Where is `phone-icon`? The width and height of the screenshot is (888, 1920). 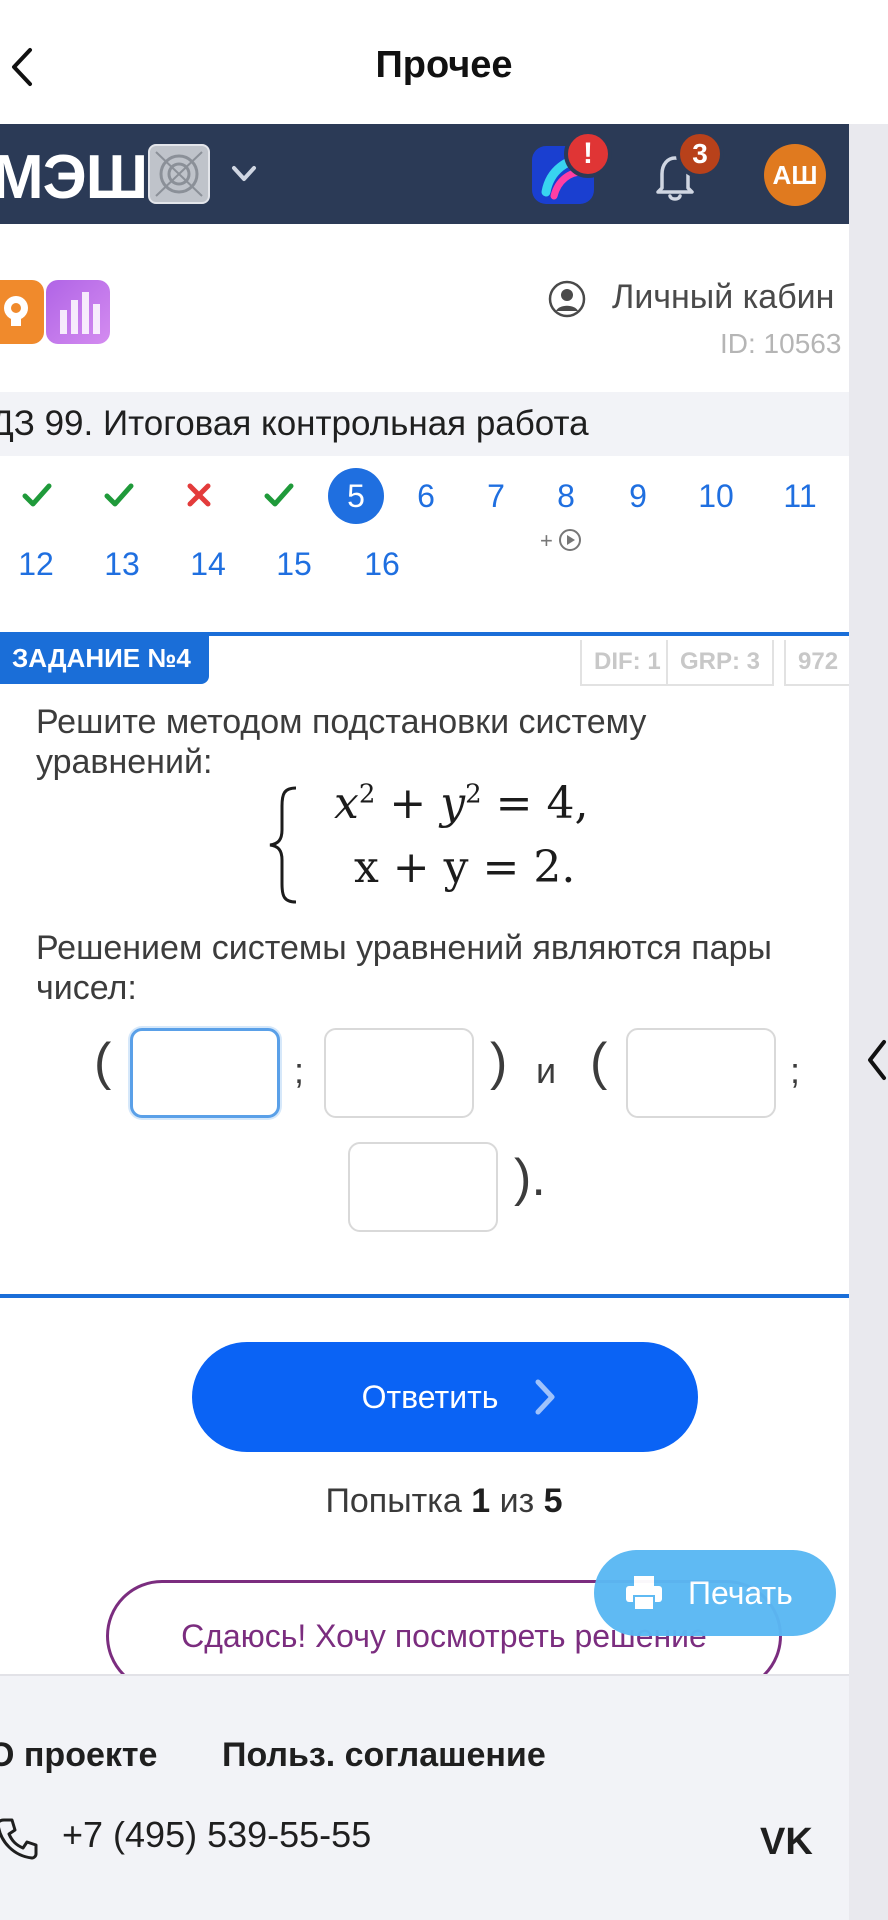
phone-icon is located at coordinates (19, 1839).